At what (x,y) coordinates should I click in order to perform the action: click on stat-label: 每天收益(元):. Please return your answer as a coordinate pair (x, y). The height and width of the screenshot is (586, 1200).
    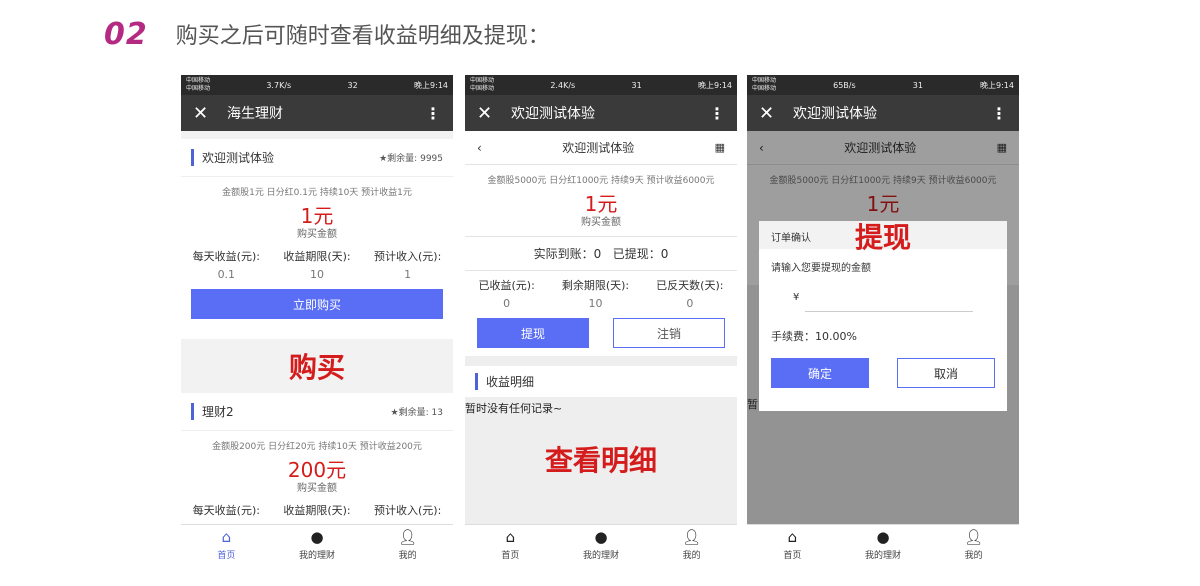
    Looking at the image, I should click on (226, 256).